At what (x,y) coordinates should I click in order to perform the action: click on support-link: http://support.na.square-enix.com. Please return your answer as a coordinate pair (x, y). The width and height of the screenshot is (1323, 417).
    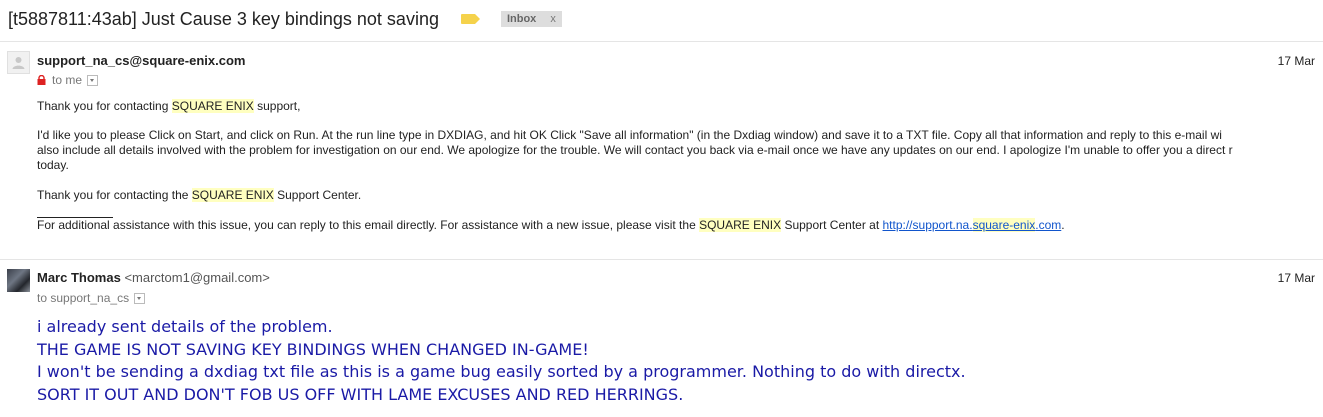
    Looking at the image, I should click on (972, 225).